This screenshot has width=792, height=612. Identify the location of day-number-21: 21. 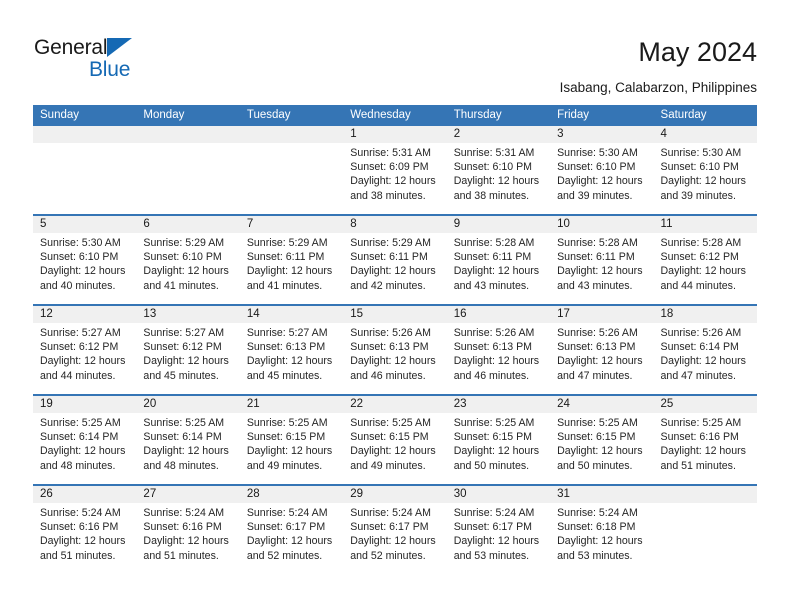
(291, 404).